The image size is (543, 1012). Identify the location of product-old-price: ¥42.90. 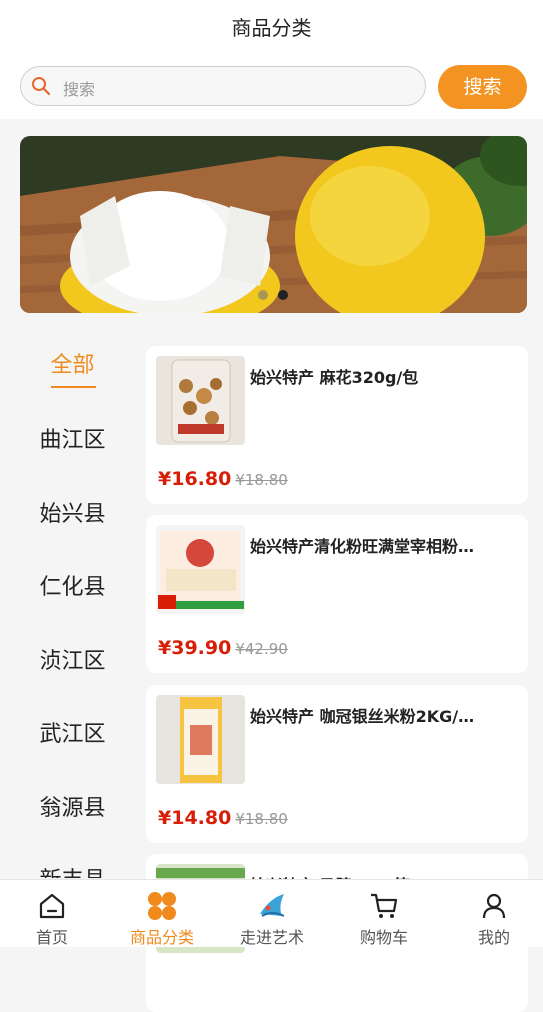
(261, 649).